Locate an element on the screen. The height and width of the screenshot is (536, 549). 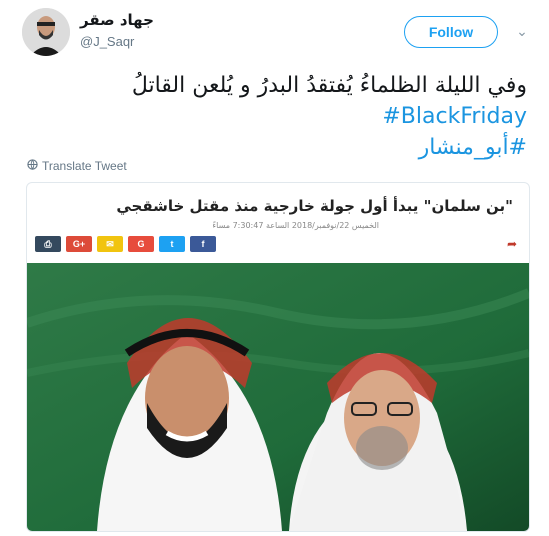
user-name: جهاد صقر is located at coordinates (117, 20).